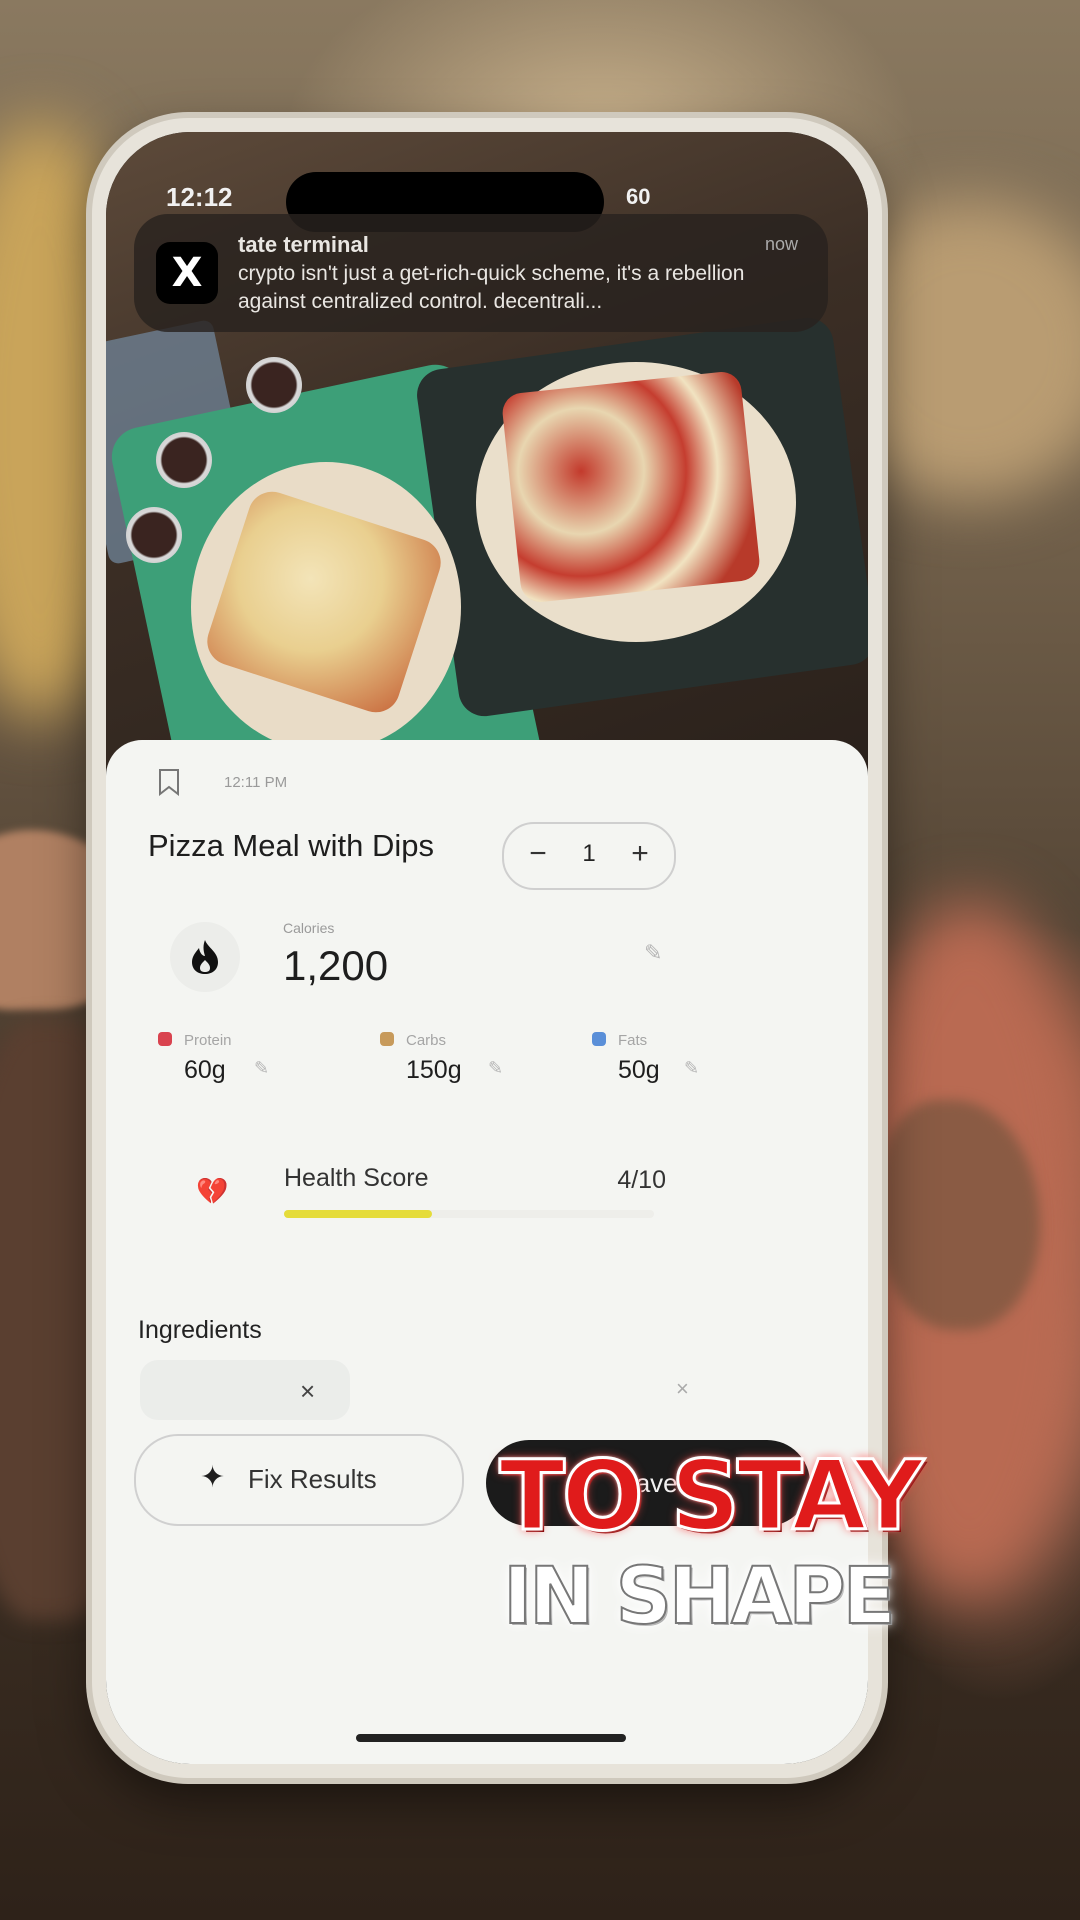  I want to click on macro-carbs: Carbs 150g ✎, so click(448, 1062).